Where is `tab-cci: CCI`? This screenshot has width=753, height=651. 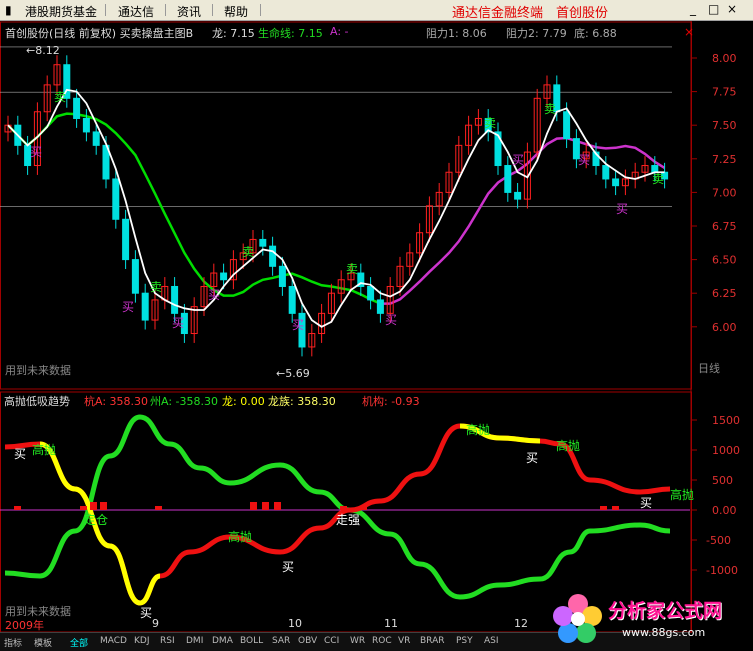 tab-cci: CCI is located at coordinates (331, 641).